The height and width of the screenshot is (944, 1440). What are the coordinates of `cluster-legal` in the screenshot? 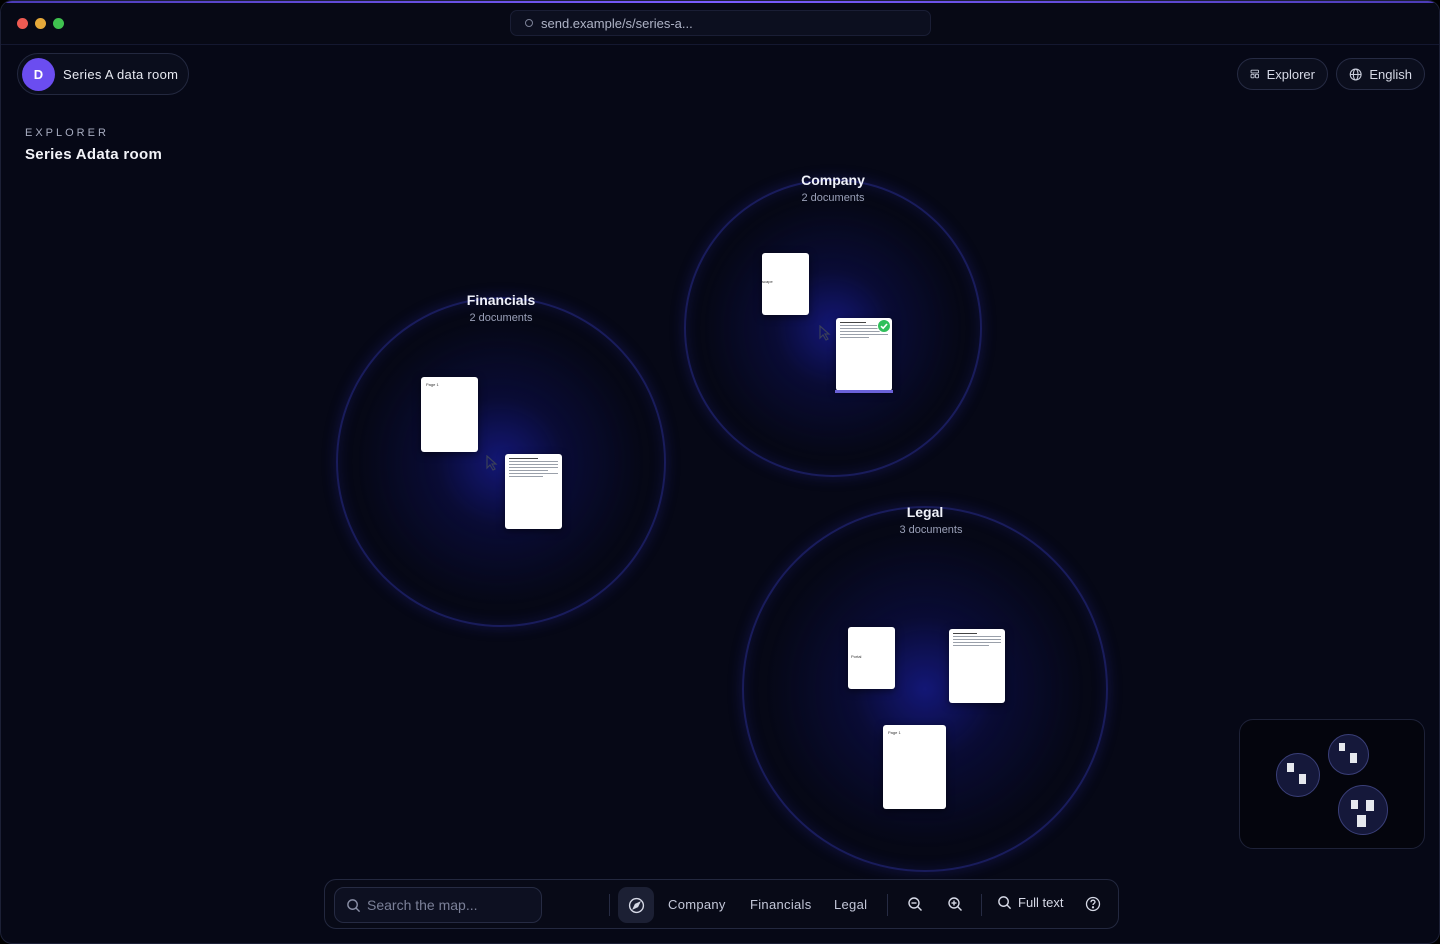 It's located at (925, 689).